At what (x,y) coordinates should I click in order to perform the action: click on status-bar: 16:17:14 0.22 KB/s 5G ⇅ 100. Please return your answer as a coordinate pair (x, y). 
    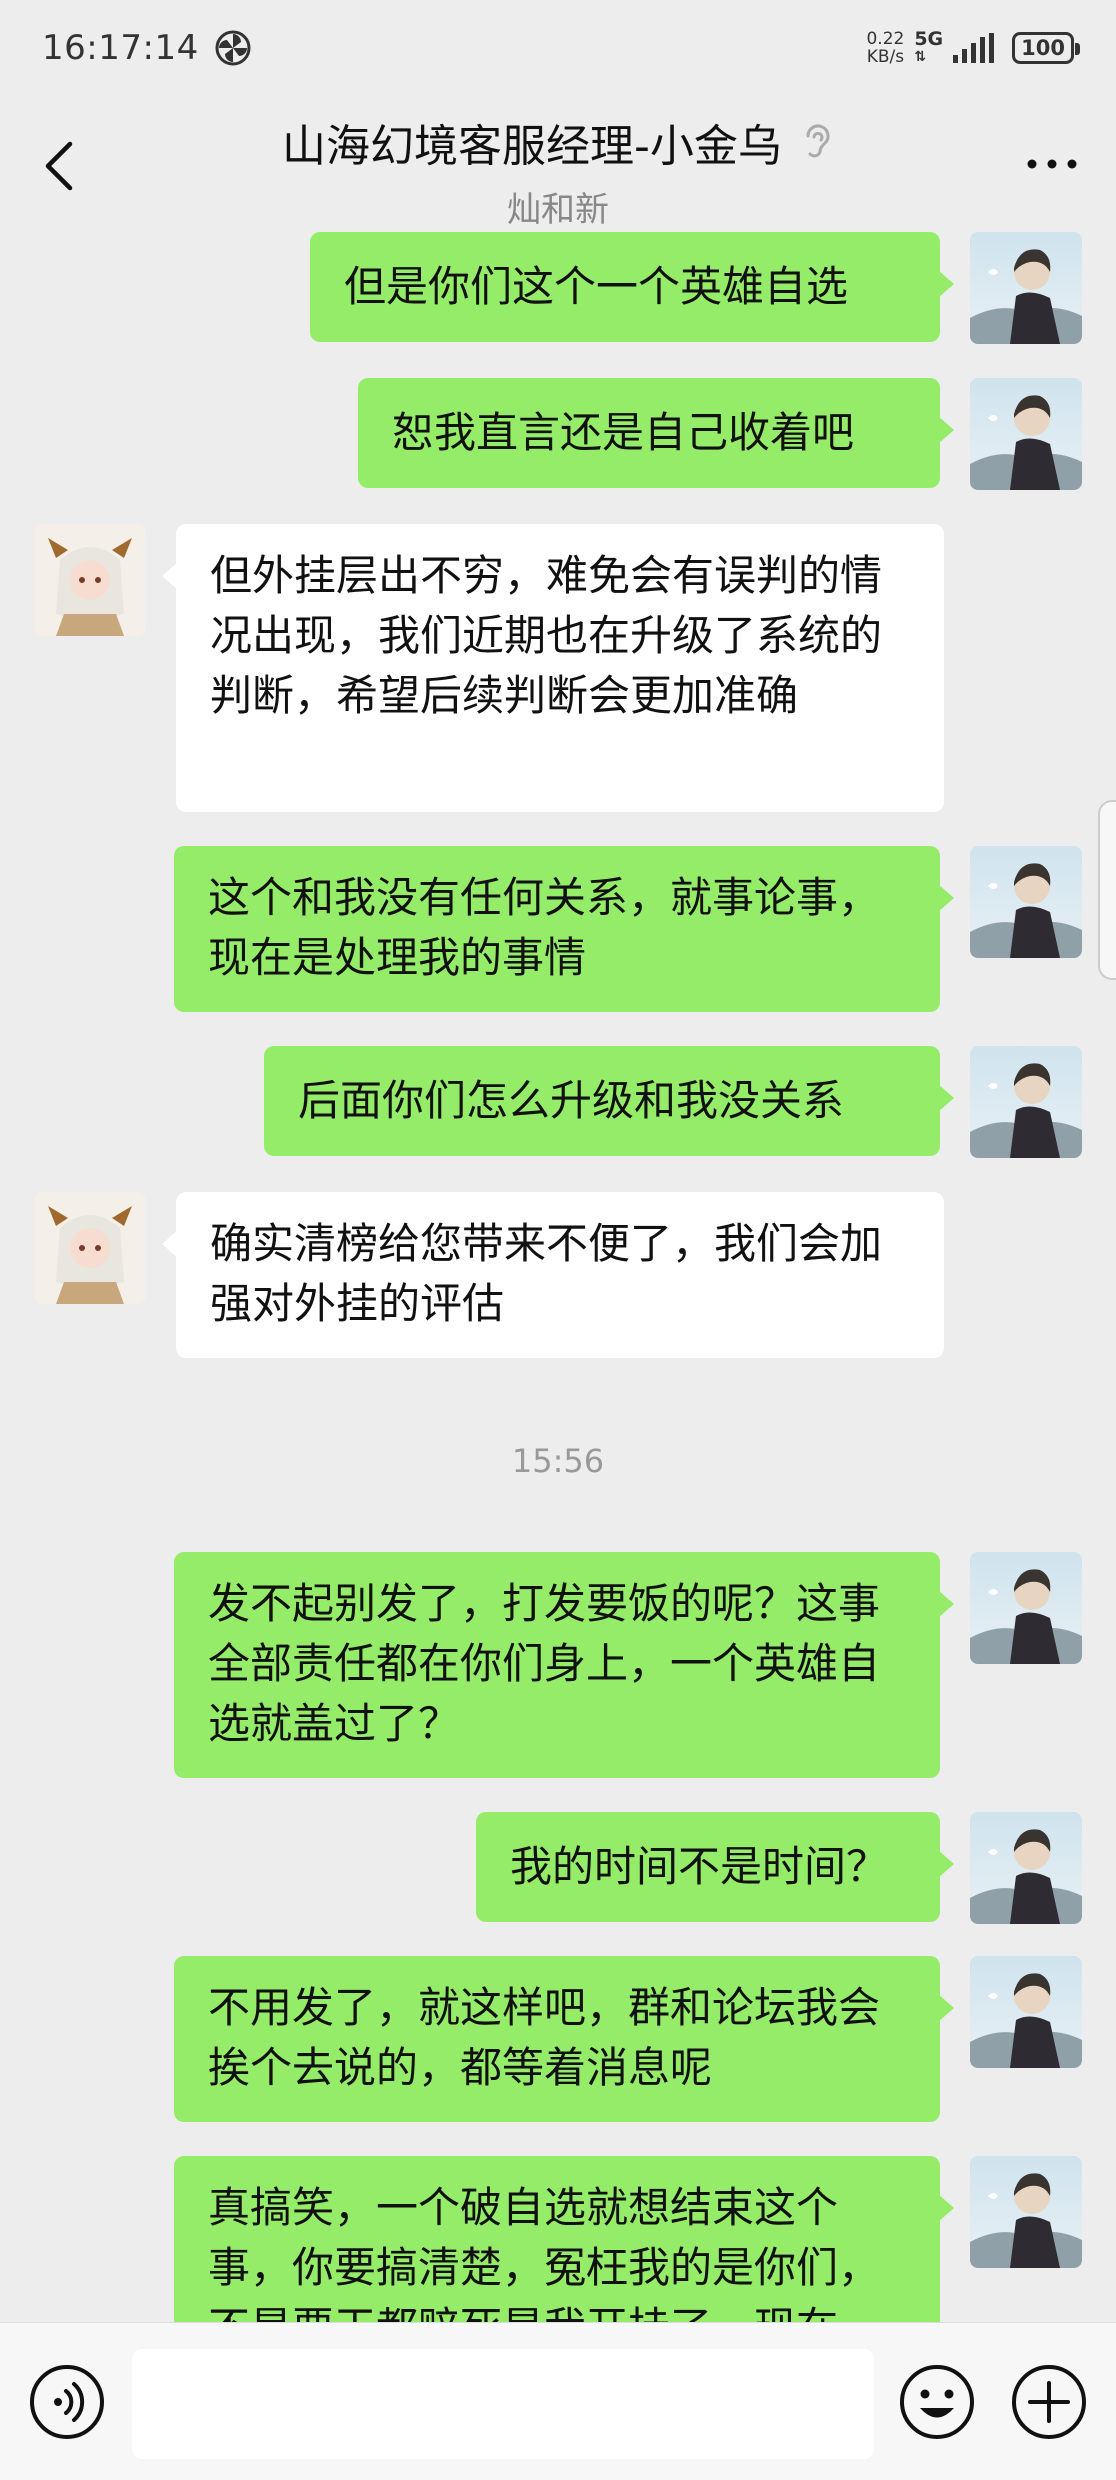
    Looking at the image, I should click on (558, 48).